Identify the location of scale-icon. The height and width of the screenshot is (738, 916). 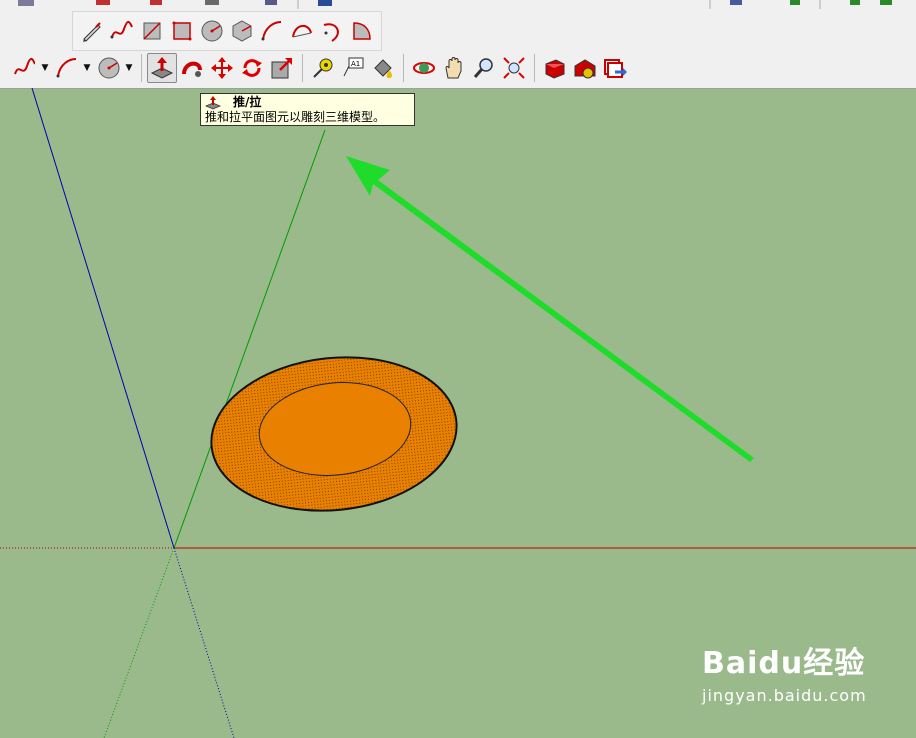
(282, 68).